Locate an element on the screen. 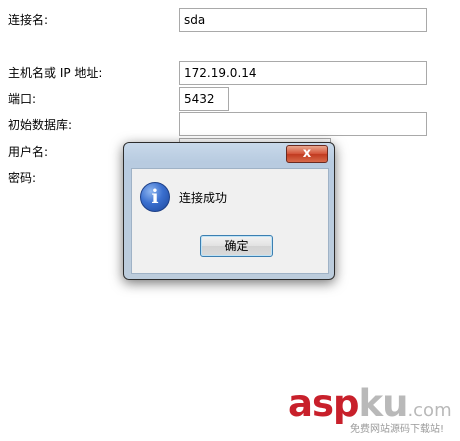  password-label: 密码: is located at coordinates (22, 178).